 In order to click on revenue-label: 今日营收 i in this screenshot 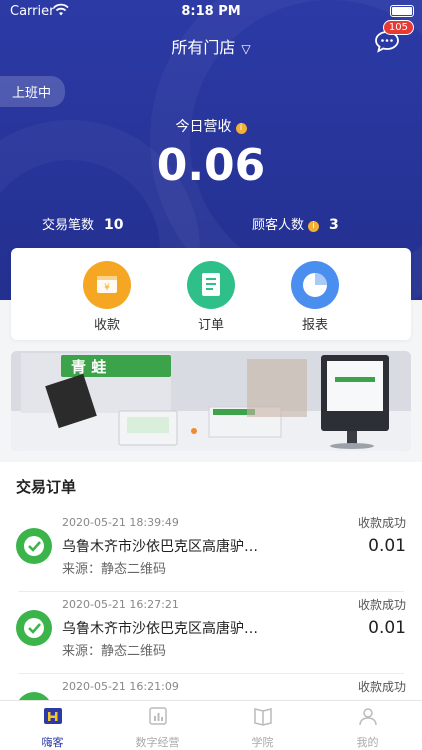, I will do `click(211, 126)`.